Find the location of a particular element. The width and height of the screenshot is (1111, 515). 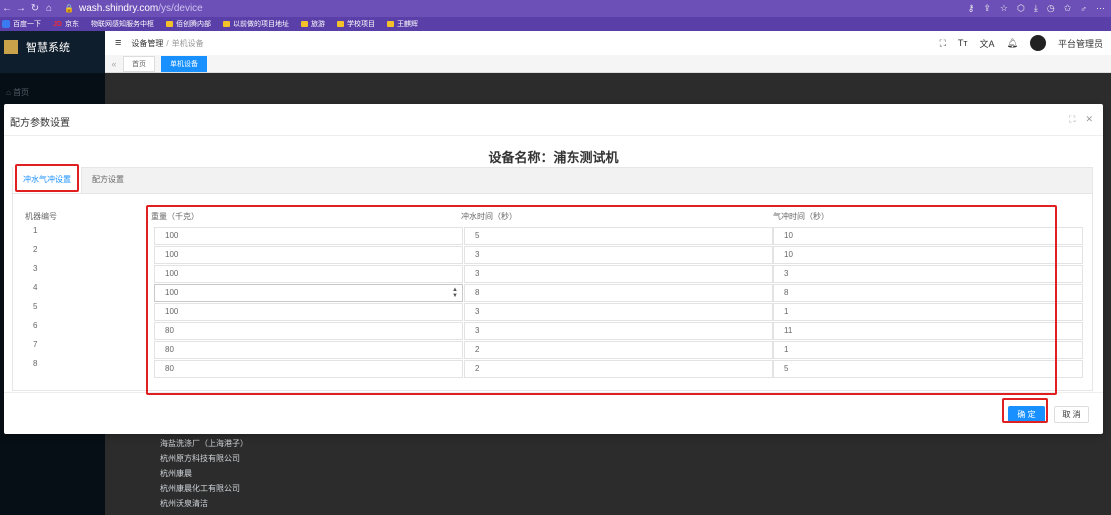

machine-no: 8 is located at coordinates (35, 363).